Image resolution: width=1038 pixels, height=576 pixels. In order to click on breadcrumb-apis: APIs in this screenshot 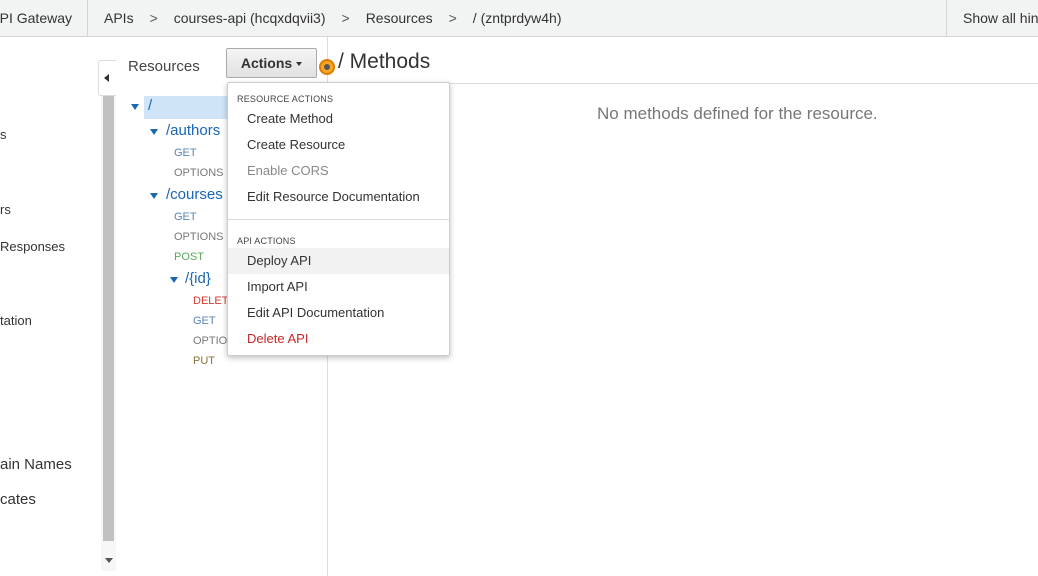, I will do `click(119, 18)`.